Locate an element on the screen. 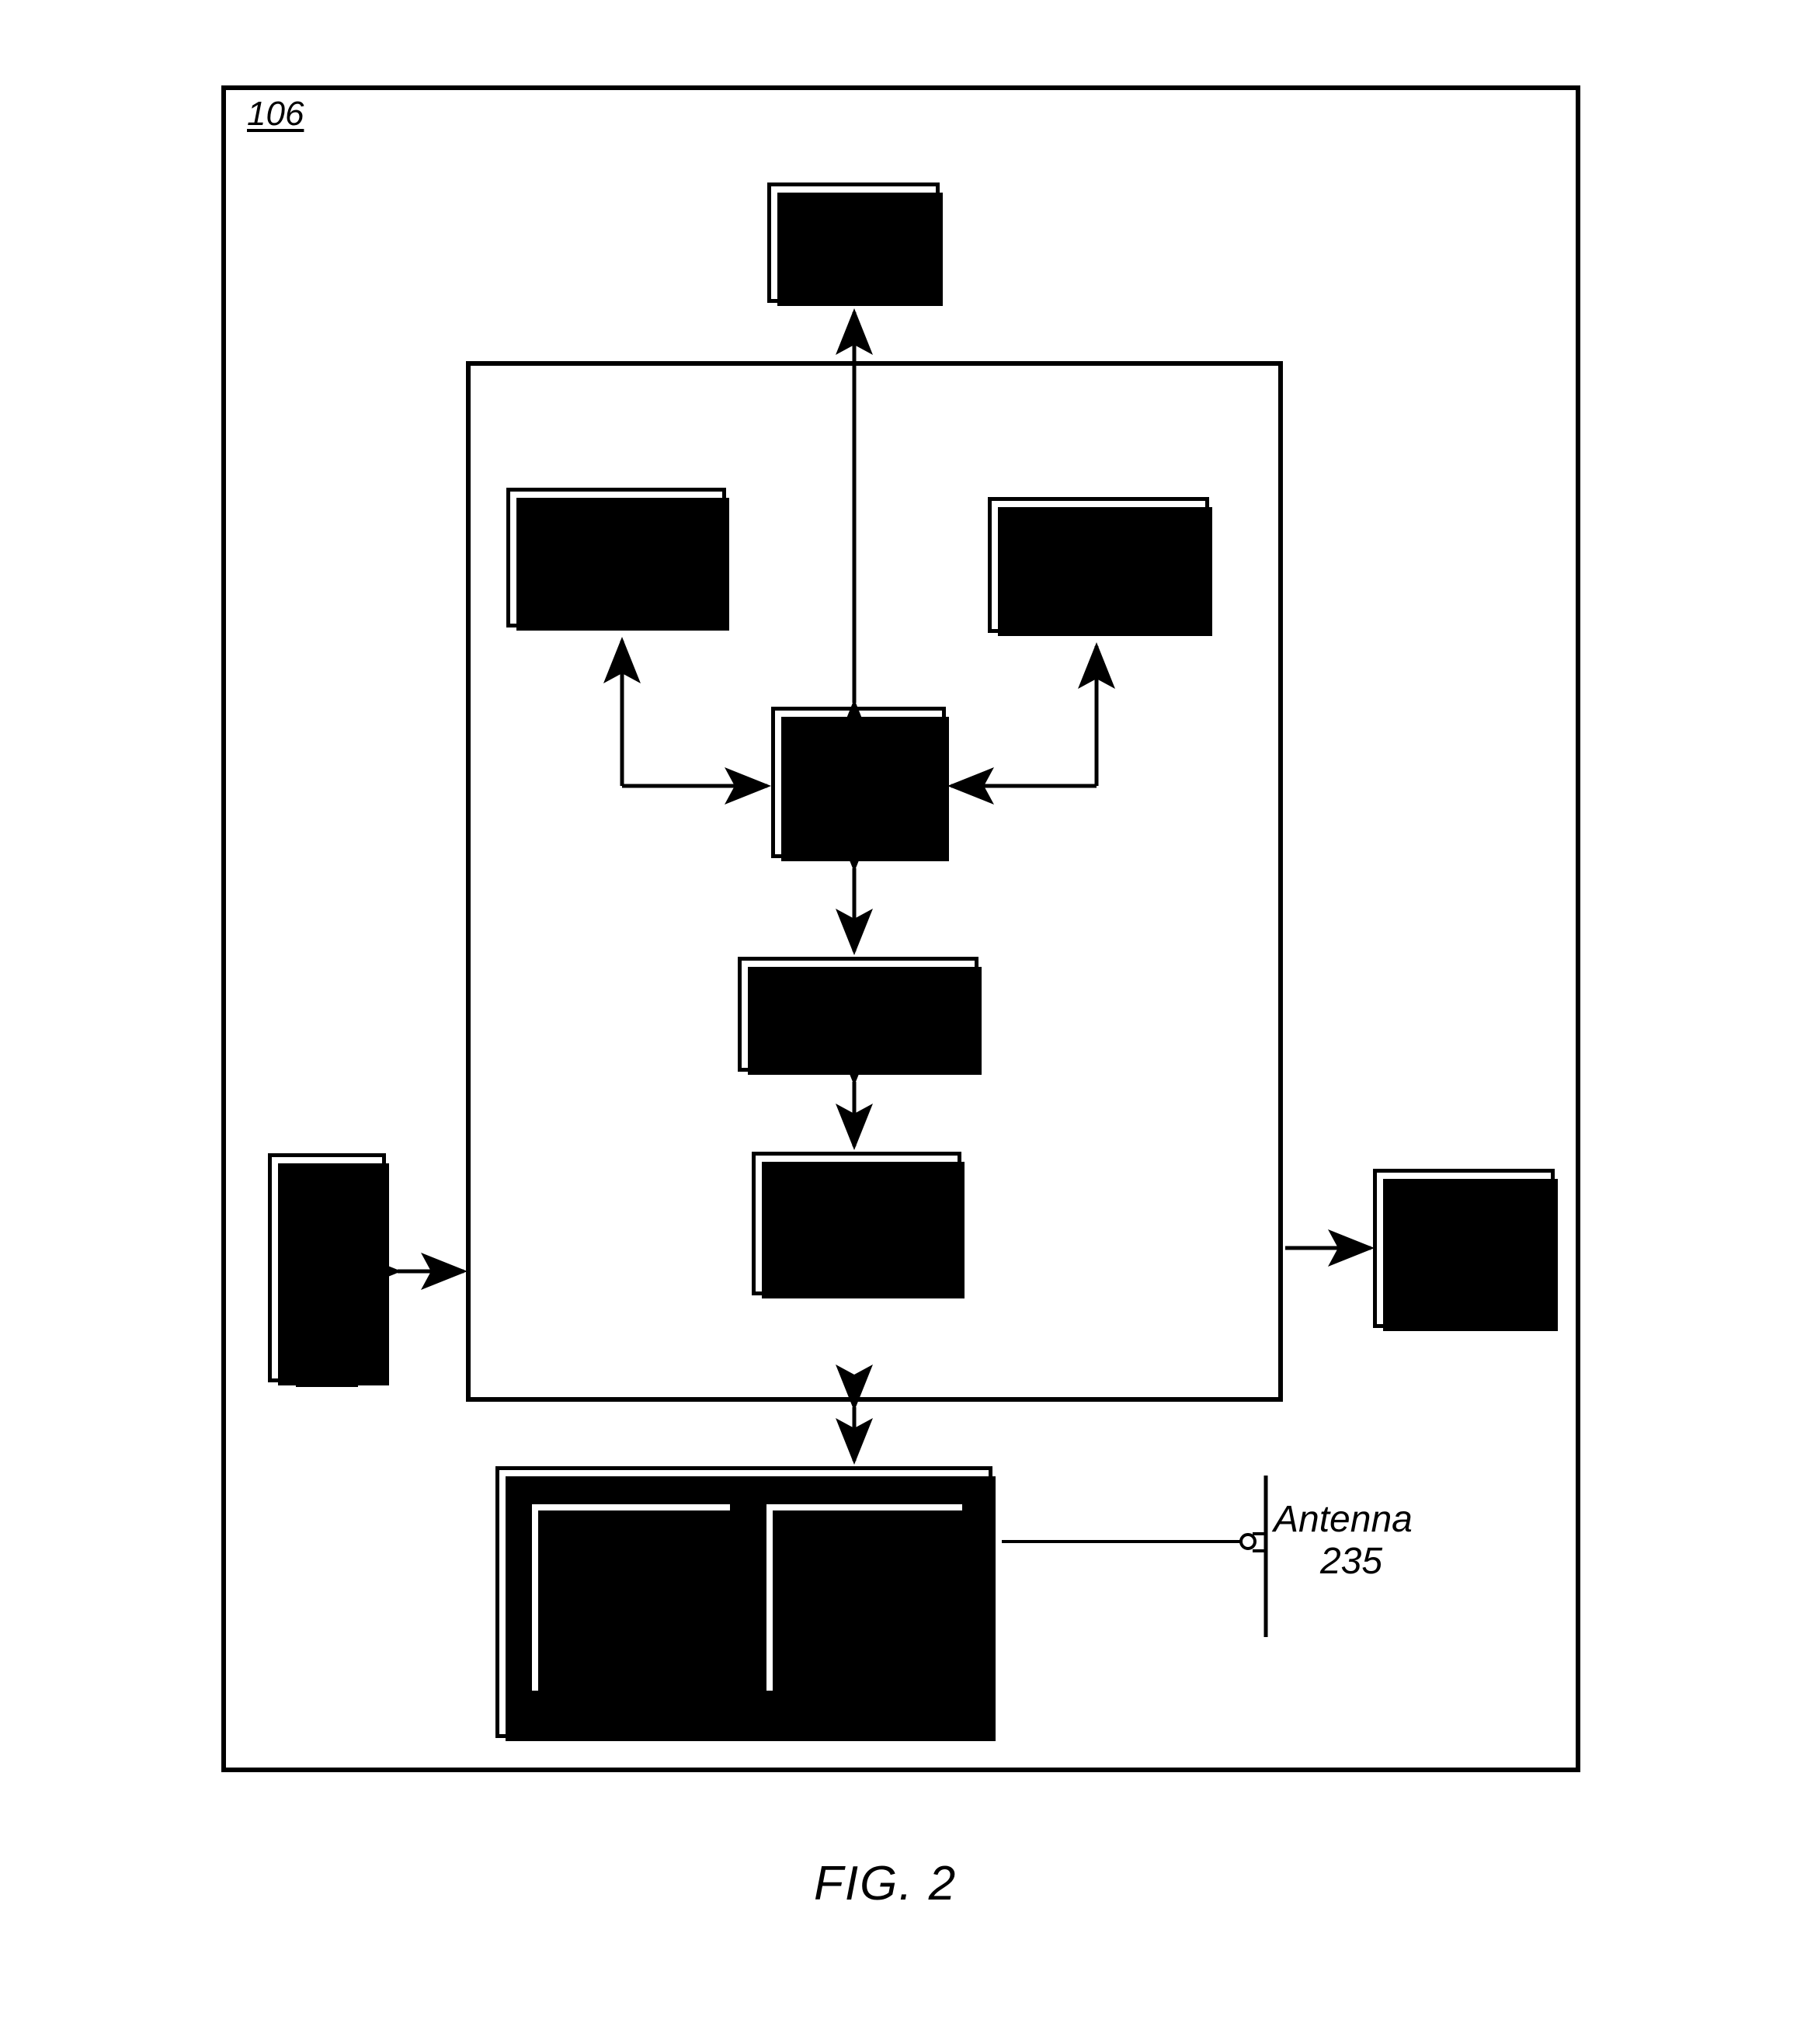 The height and width of the screenshot is (2044, 1797). device-ref-label-106: 106 is located at coordinates (275, 114).